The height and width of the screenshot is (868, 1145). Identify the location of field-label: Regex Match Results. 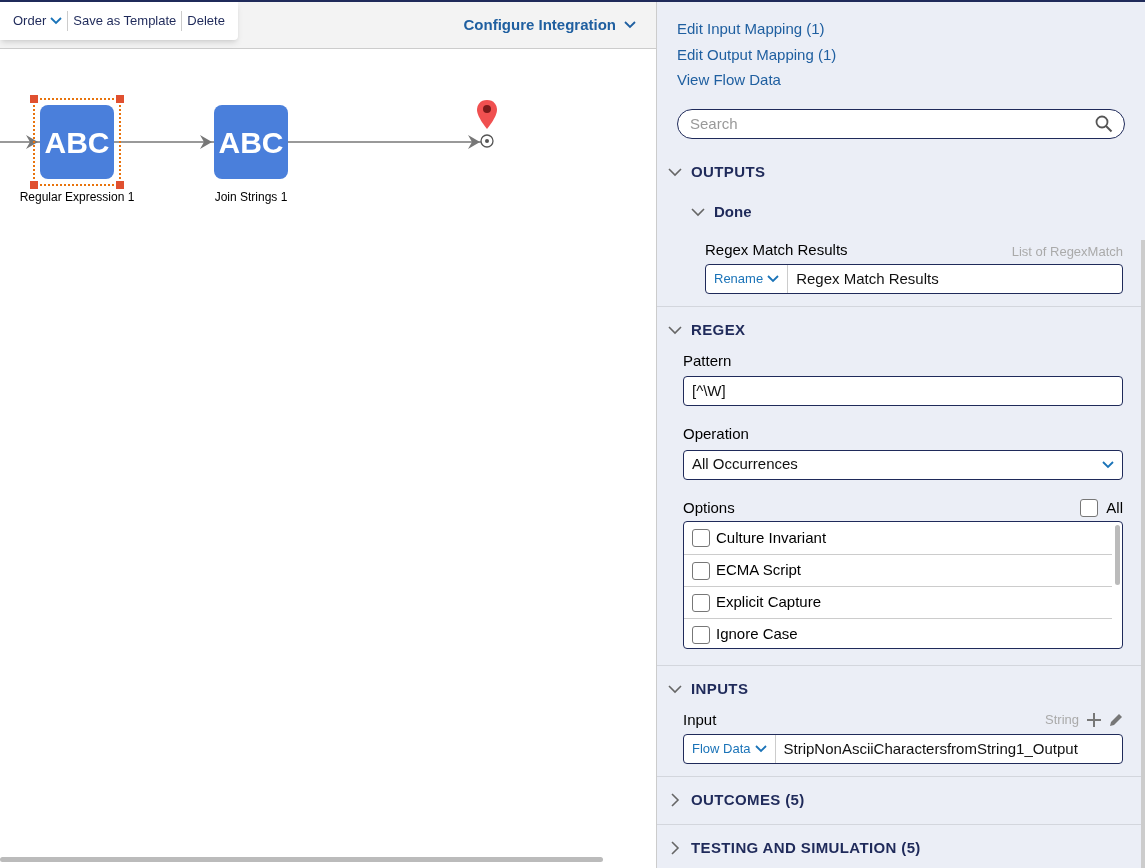
(776, 249).